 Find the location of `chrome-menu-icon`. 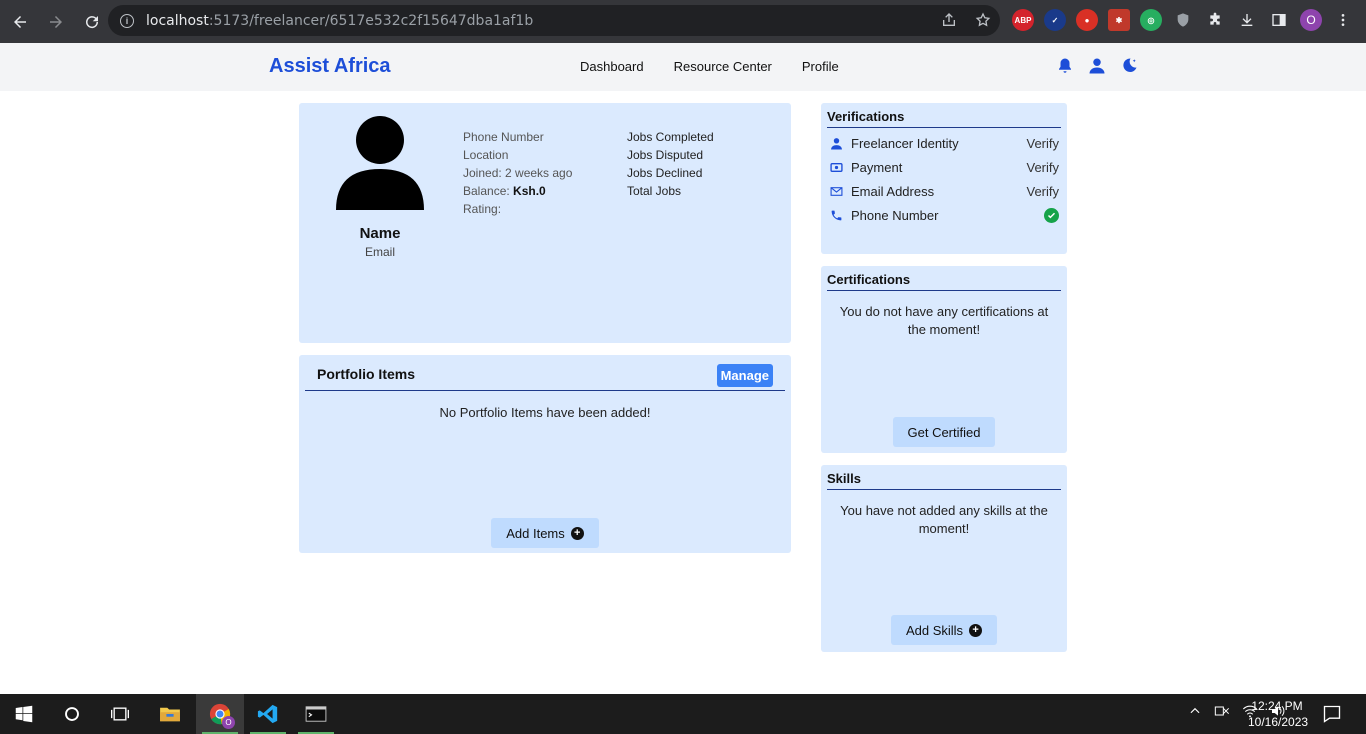

chrome-menu-icon is located at coordinates (1343, 20).